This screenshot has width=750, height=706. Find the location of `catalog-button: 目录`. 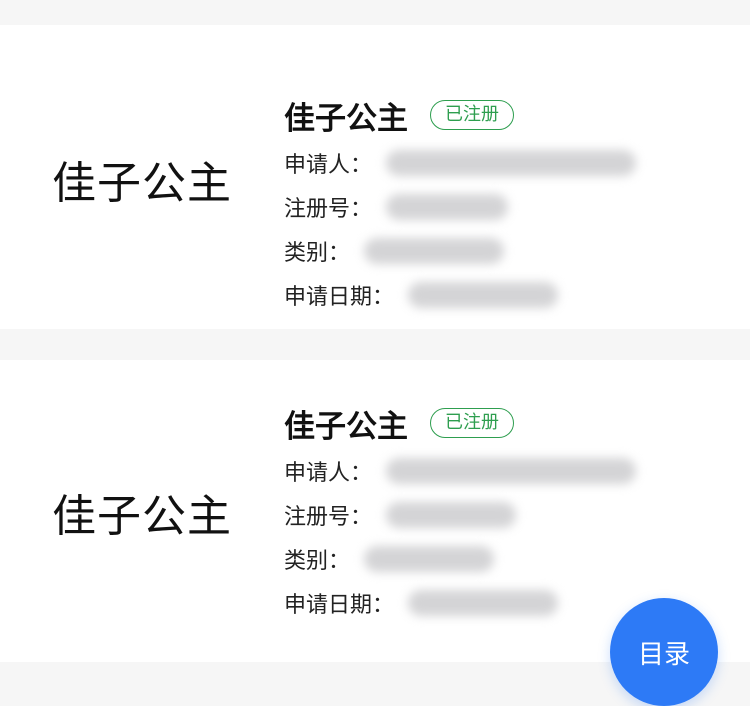

catalog-button: 目录 is located at coordinates (664, 652).